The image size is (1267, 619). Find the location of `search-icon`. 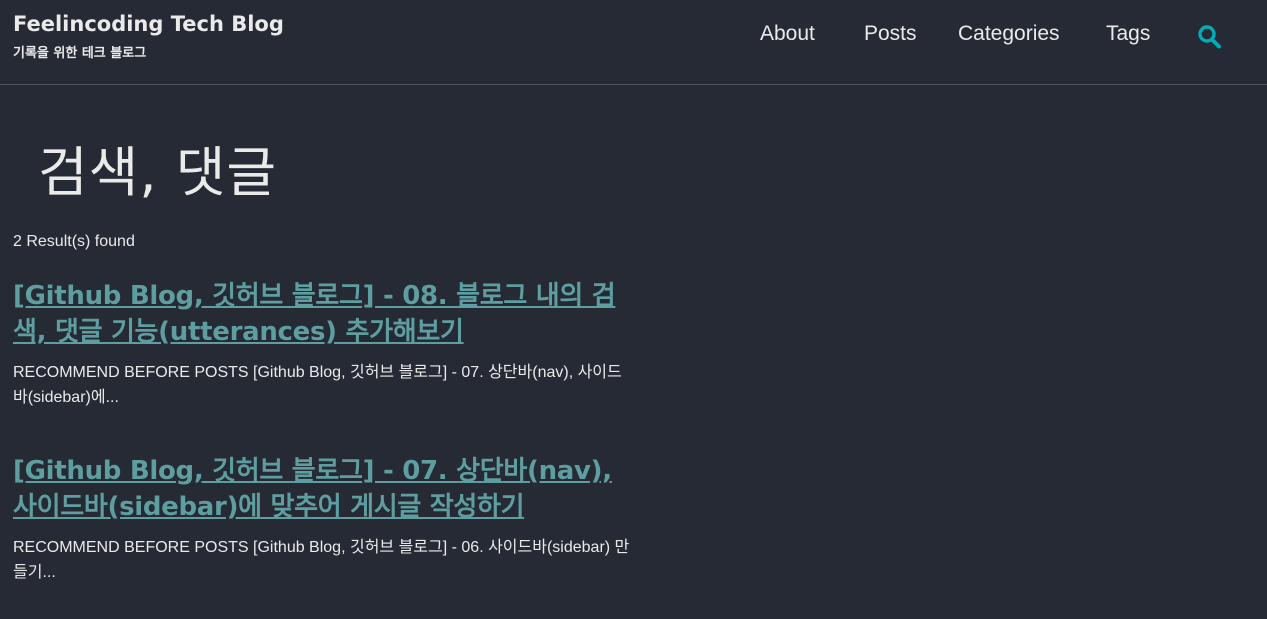

search-icon is located at coordinates (1209, 37).